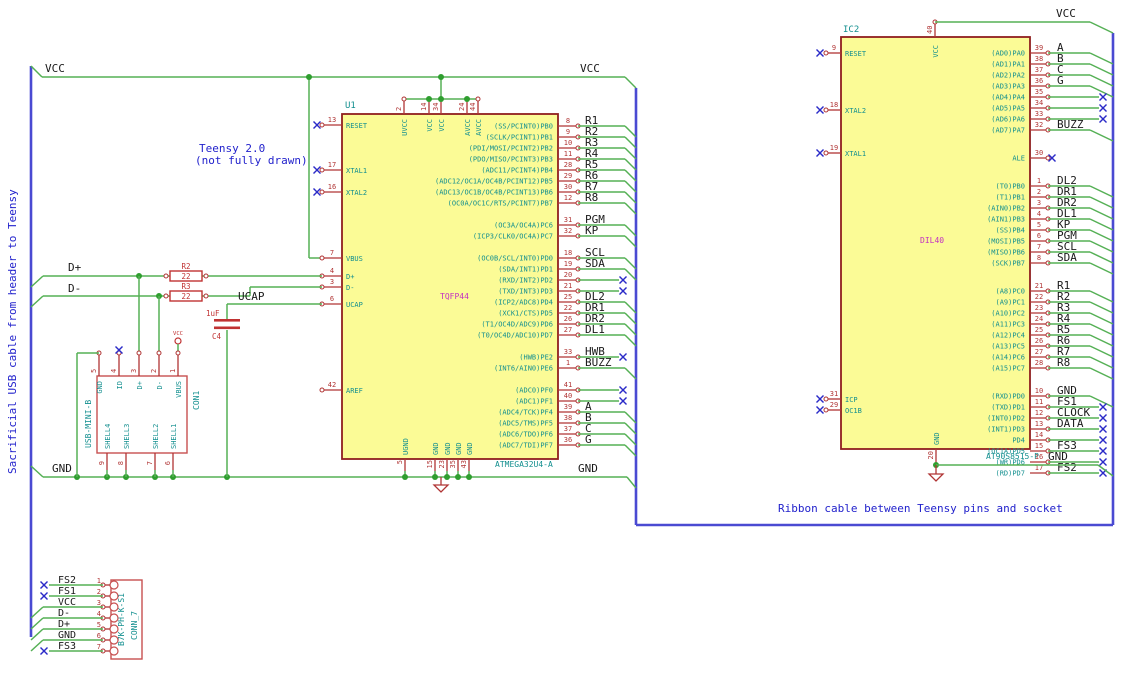  Describe the element at coordinates (196, 400) in the screenshot. I see `usb-ref: CON1` at that location.